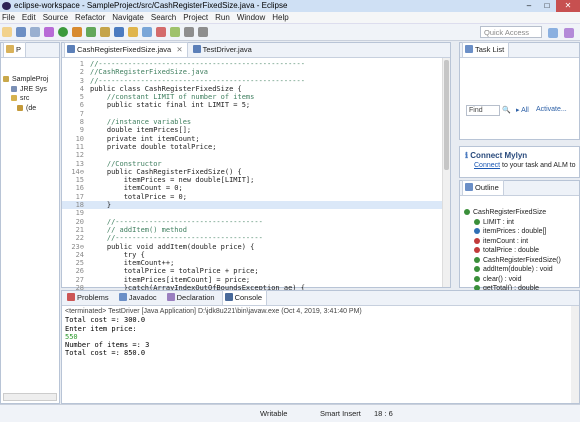 This screenshot has width=580, height=422. I want to click on code-line: 4 public class CashRegisterFixedSize {, so click(256, 89).